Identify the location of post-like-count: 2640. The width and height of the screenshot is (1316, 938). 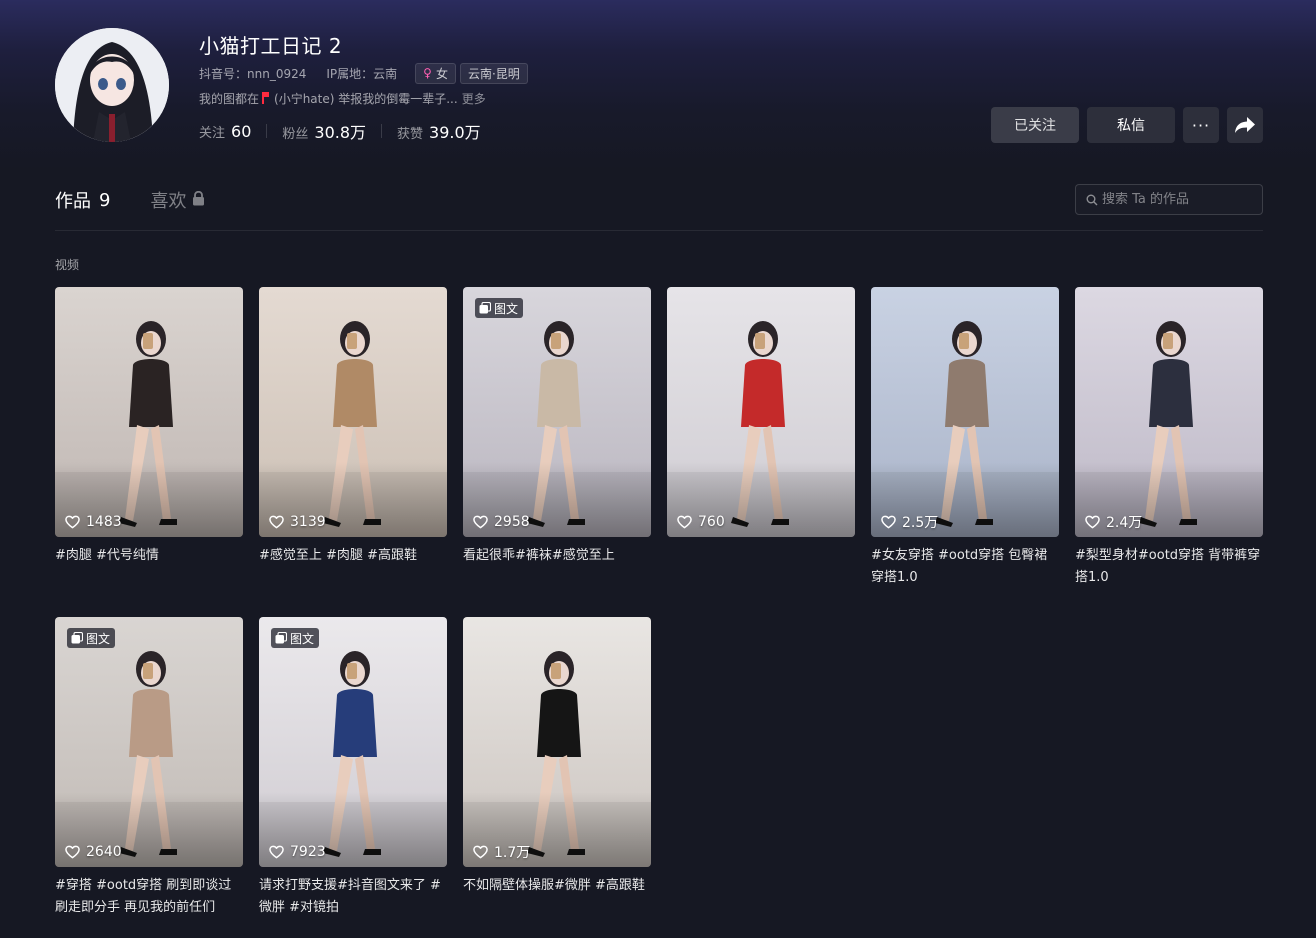
(93, 852).